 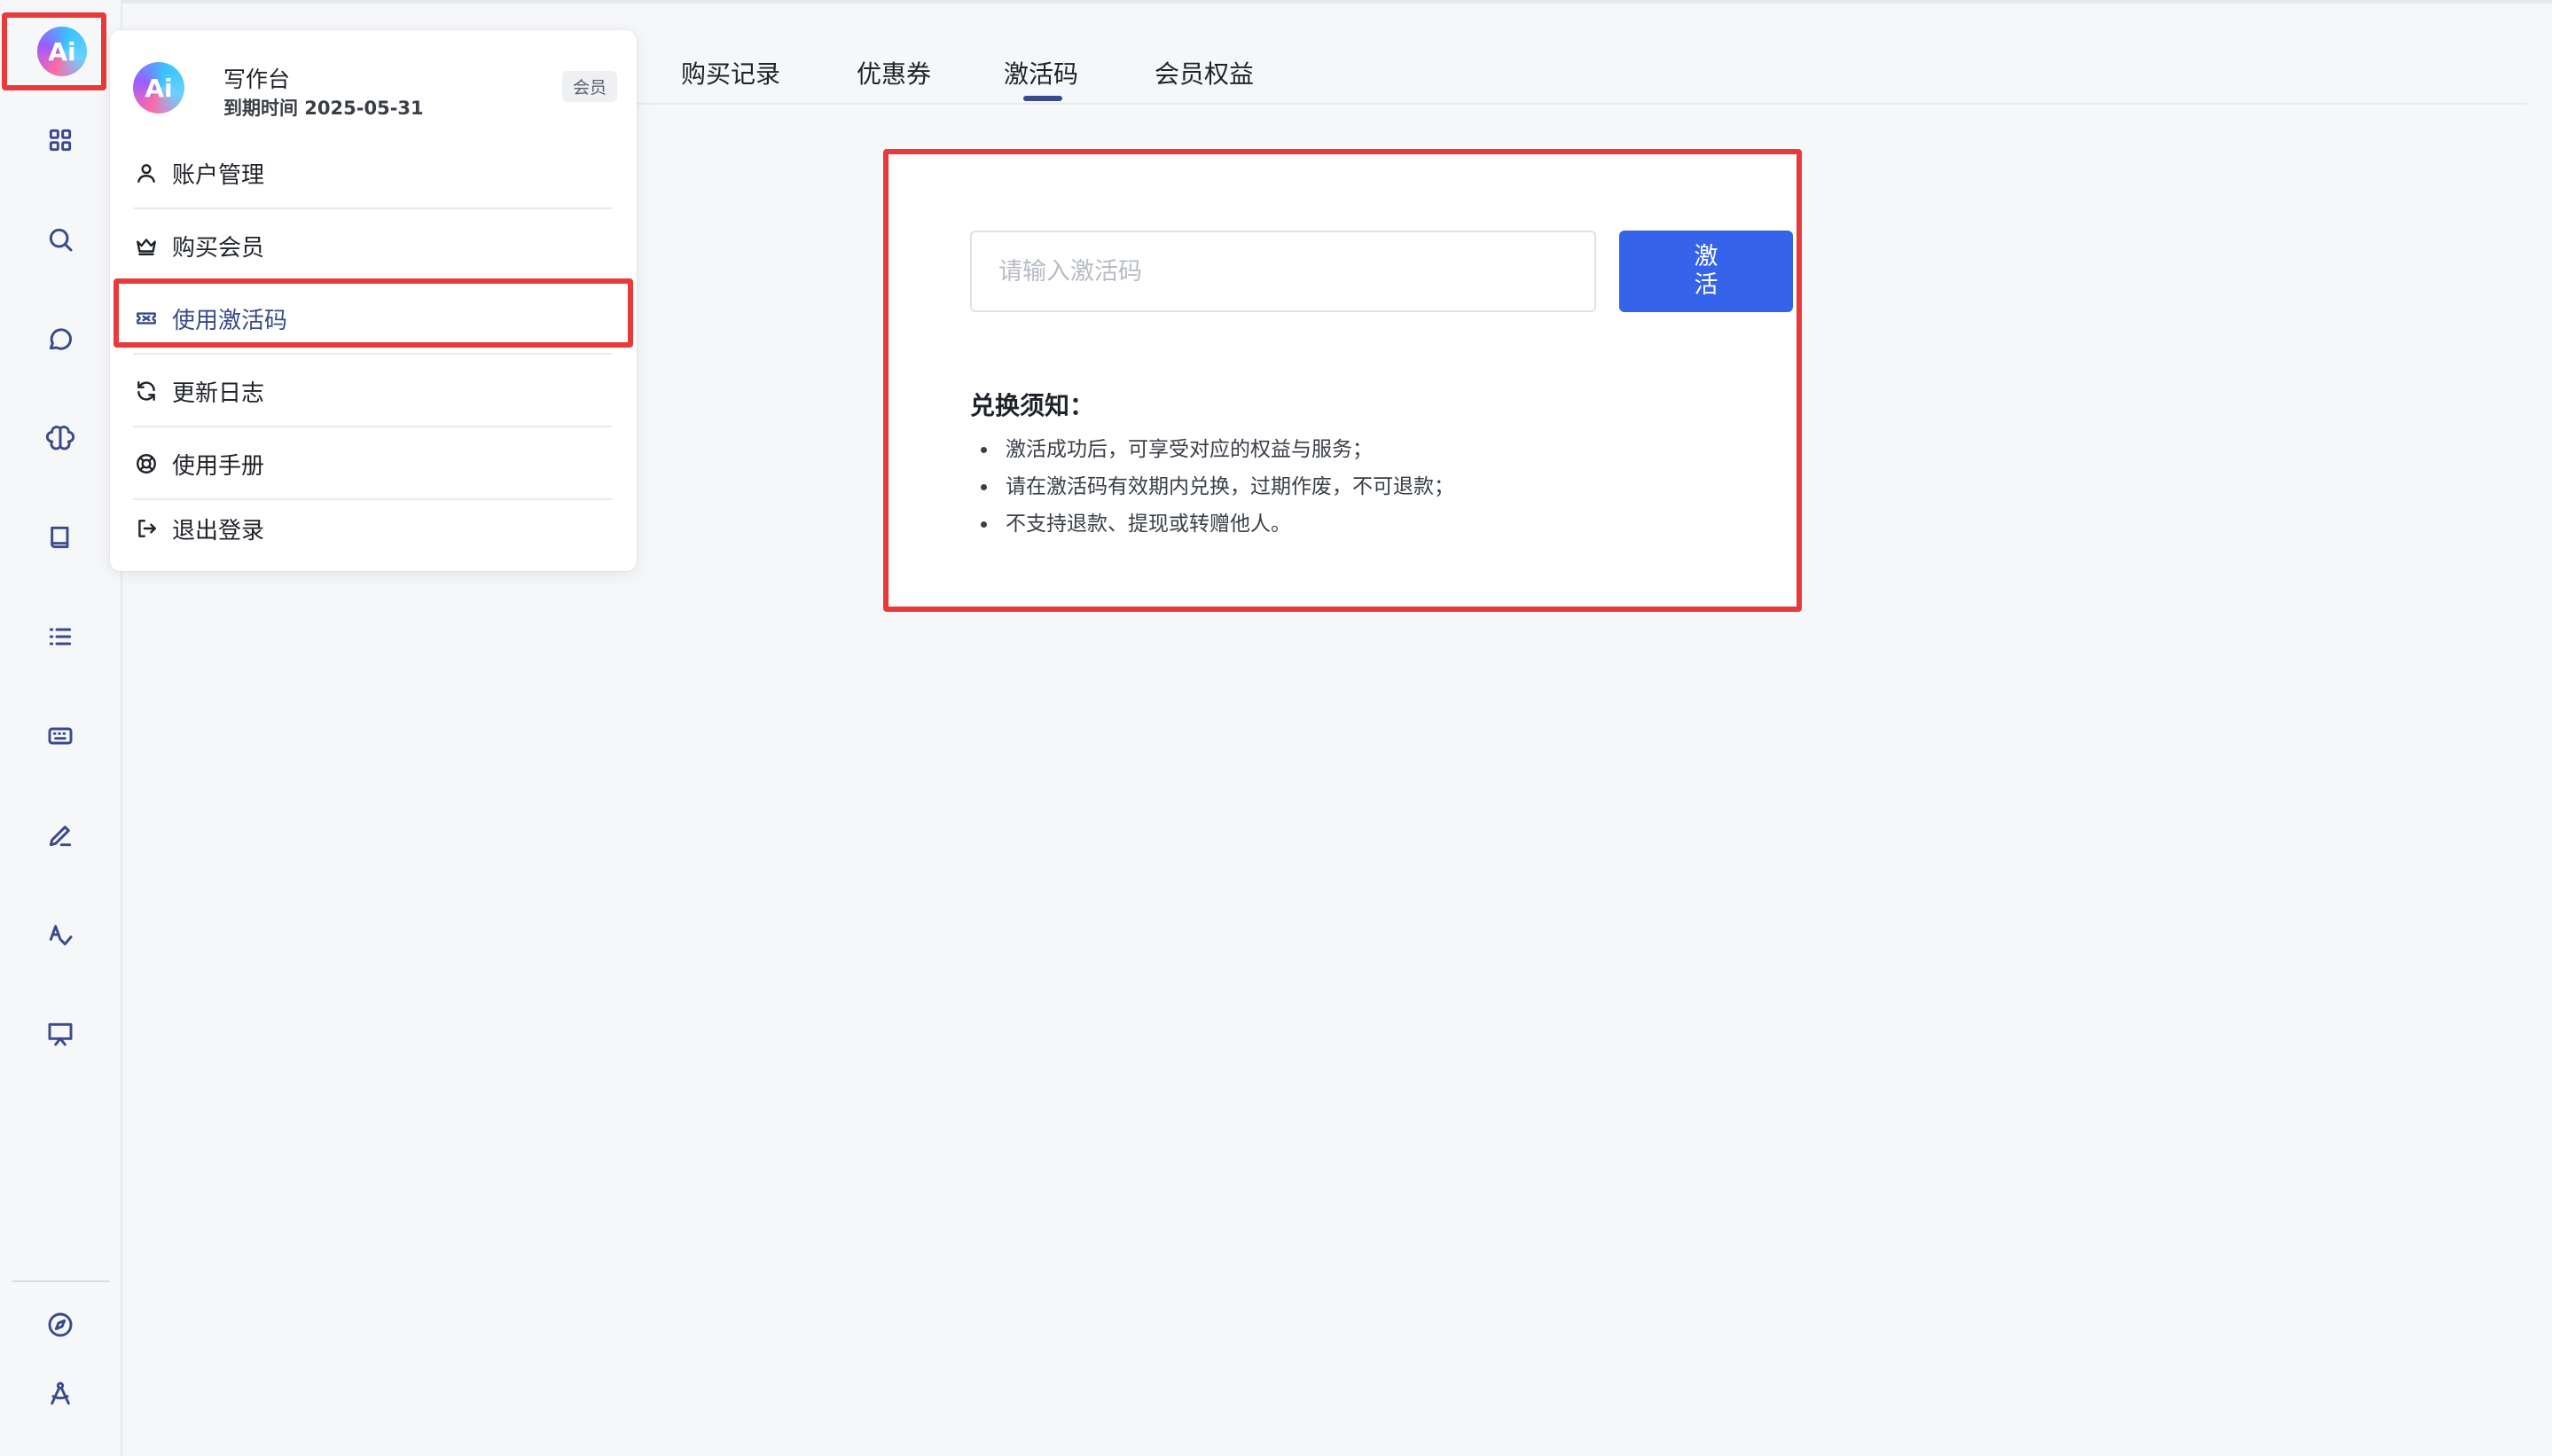 What do you see at coordinates (60, 537) in the screenshot?
I see `book-icon` at bounding box center [60, 537].